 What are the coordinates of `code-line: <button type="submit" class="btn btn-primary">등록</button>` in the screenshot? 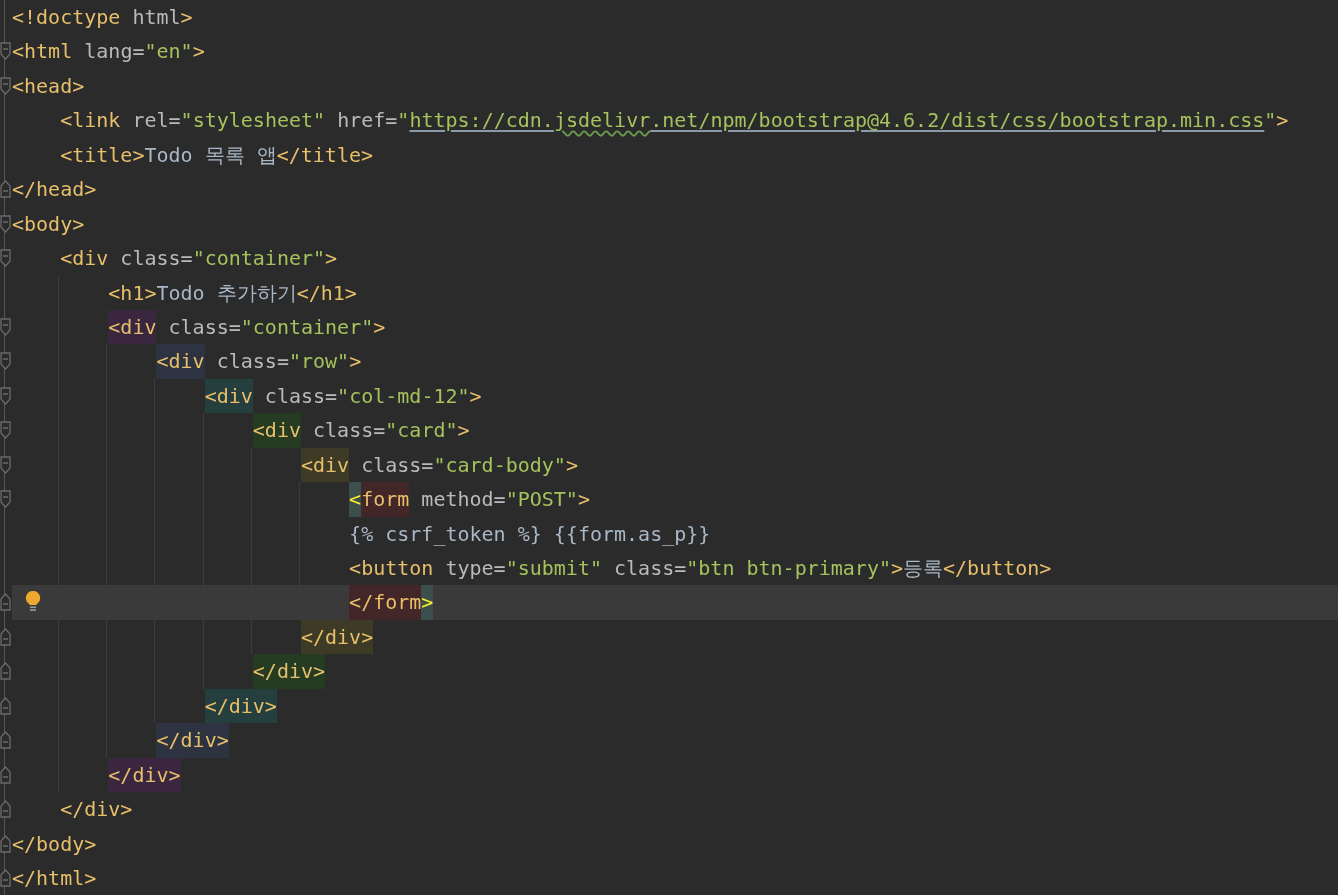 It's located at (675, 568).